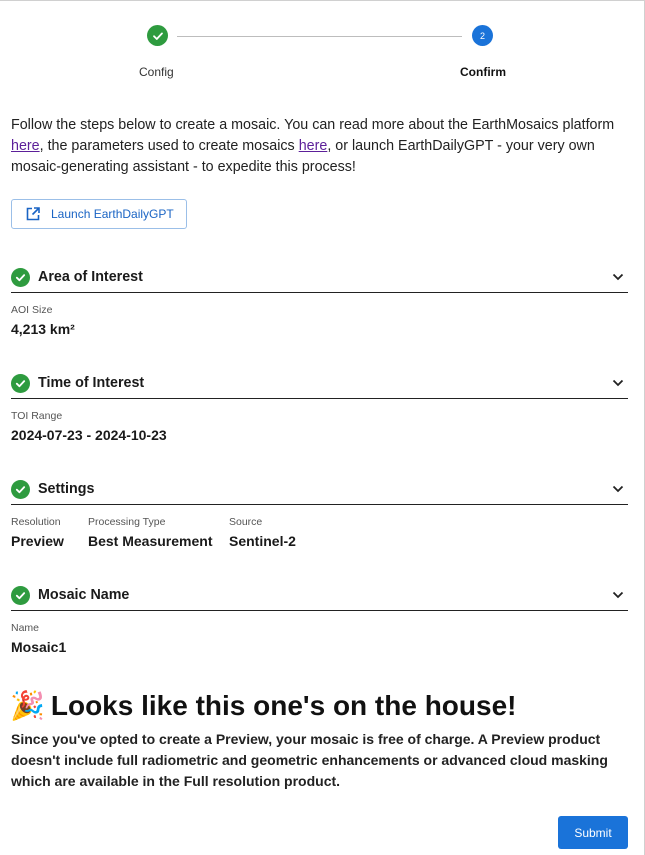 Image resolution: width=645 pixels, height=855 pixels. Describe the element at coordinates (25, 628) in the screenshot. I see `mosaic-name-label: Name` at that location.